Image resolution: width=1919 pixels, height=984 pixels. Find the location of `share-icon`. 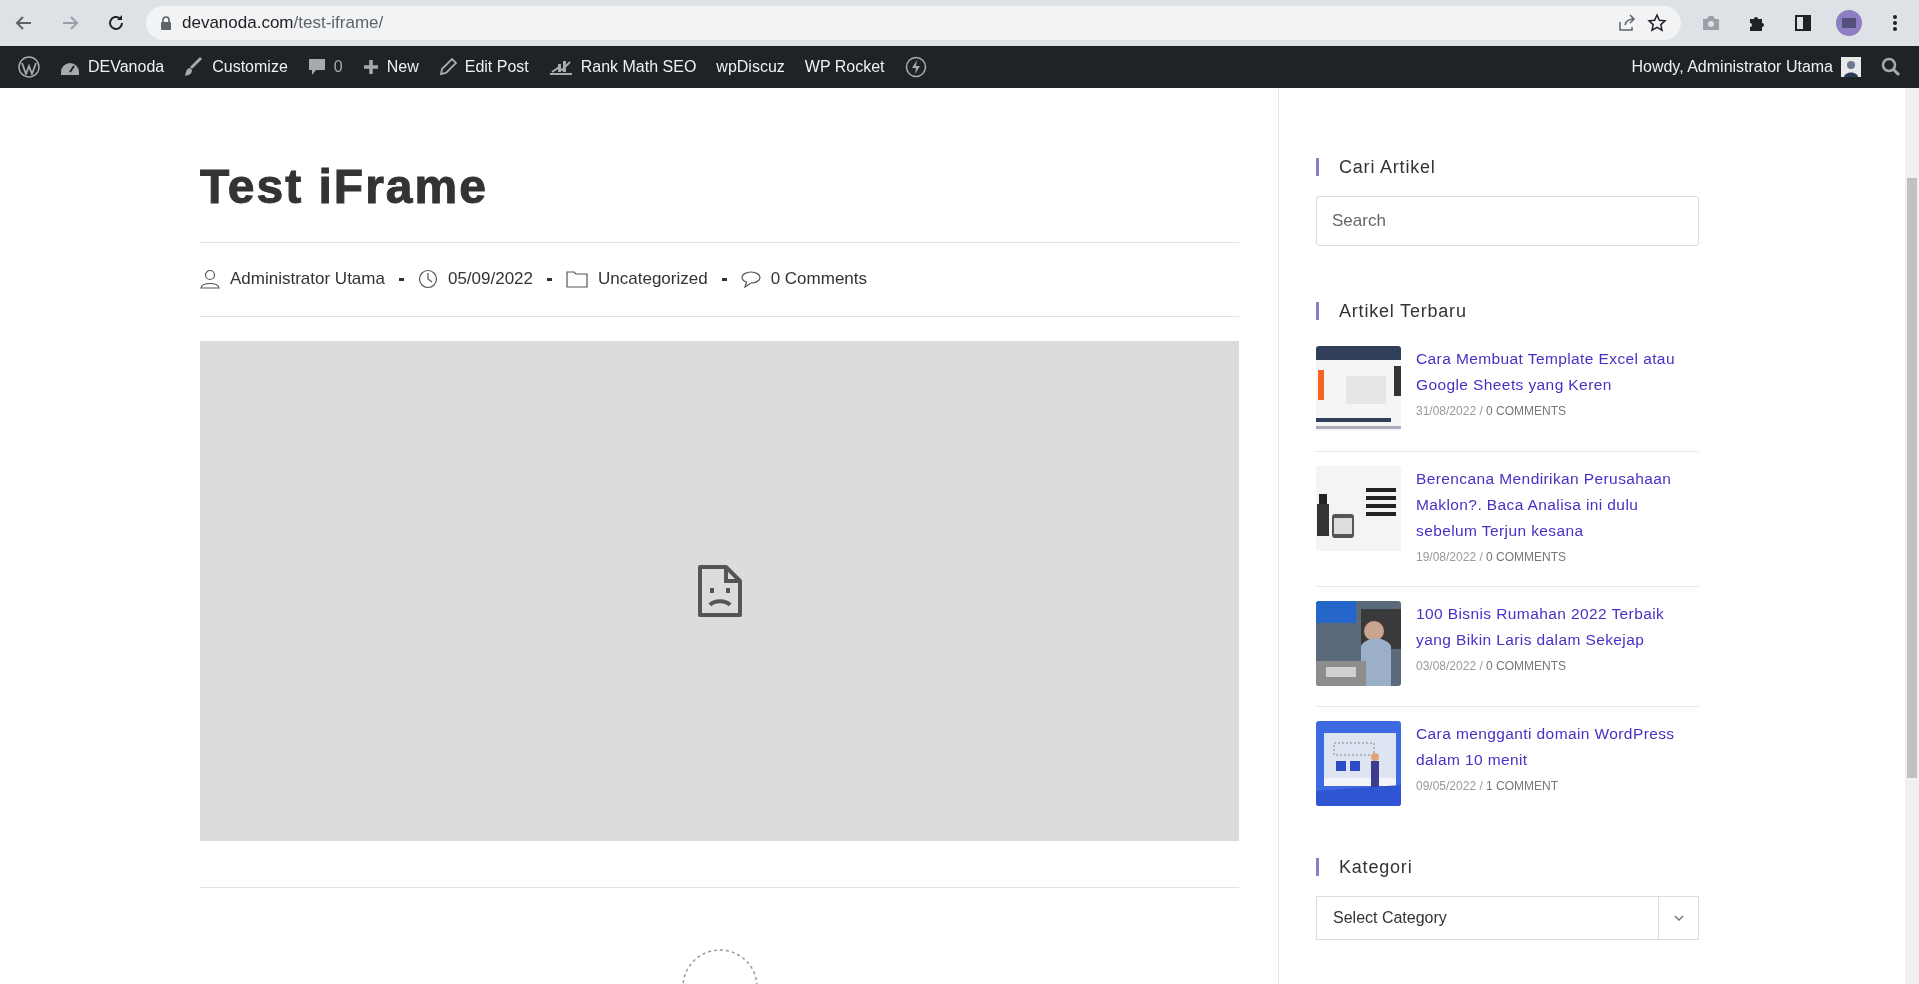

share-icon is located at coordinates (1627, 23).